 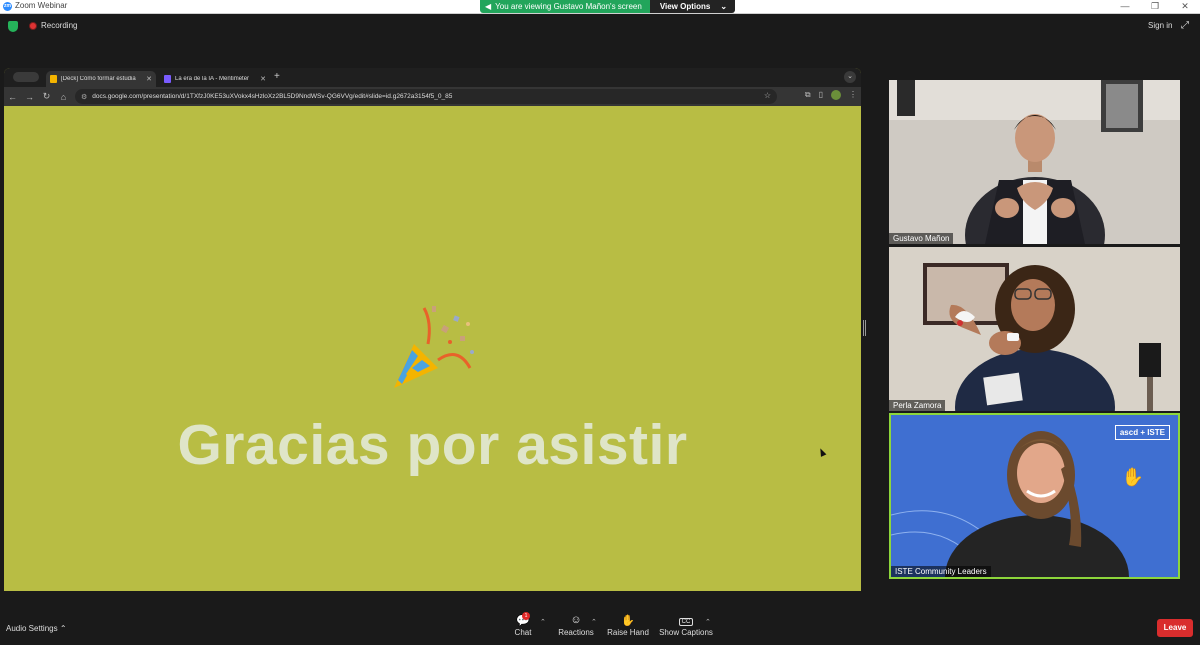 I want to click on tab-title: La era de la IA - Mentimeter, so click(x=212, y=79).